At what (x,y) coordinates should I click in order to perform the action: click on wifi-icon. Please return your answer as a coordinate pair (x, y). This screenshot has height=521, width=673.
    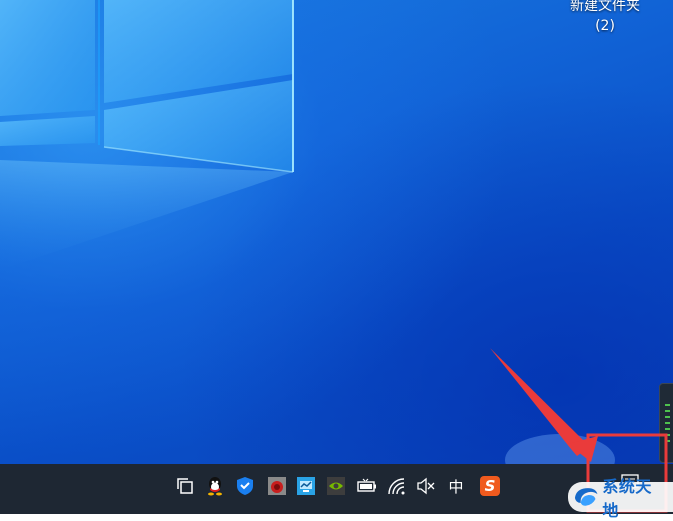
    Looking at the image, I should click on (397, 486).